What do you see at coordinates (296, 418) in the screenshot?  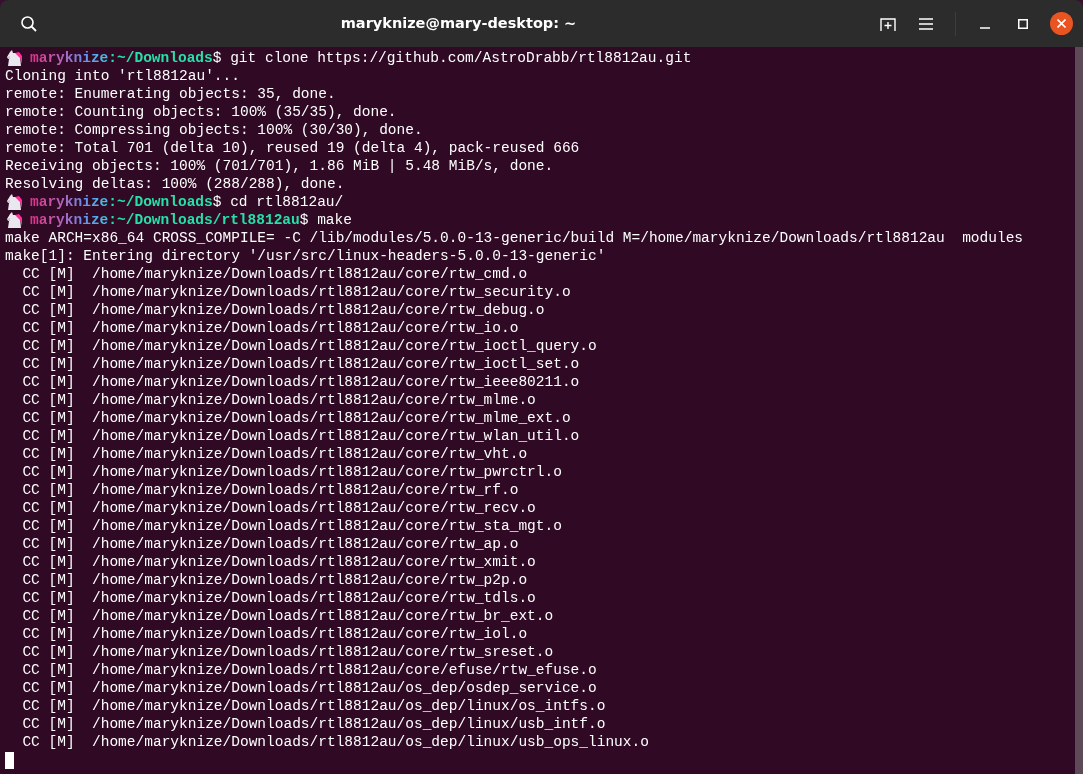 I see `output-line: CC [M] /home/maryknize/Downloads/rtl8812au/core/rtw_mlme_ext.o` at bounding box center [296, 418].